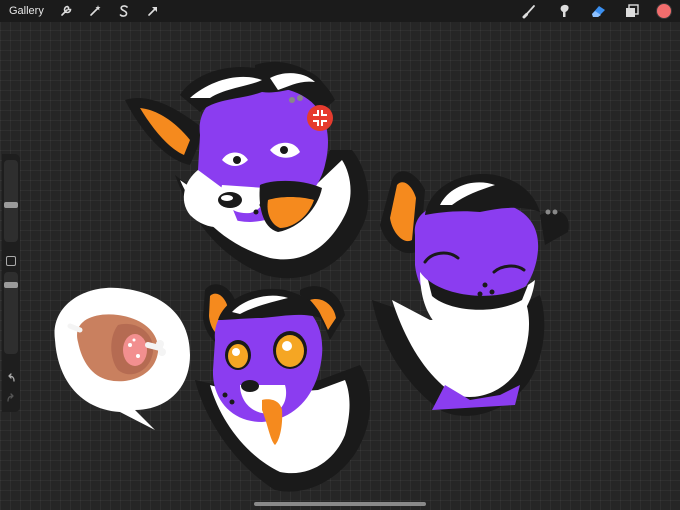 The height and width of the screenshot is (510, 680). I want to click on home-indicator, so click(340, 504).